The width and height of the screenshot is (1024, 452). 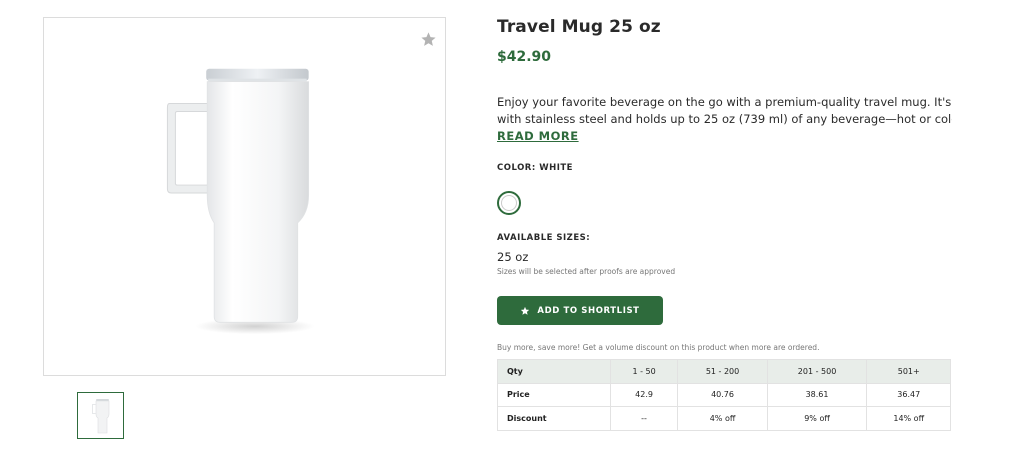 I want to click on table-cell: 51 - 200, so click(x=722, y=371).